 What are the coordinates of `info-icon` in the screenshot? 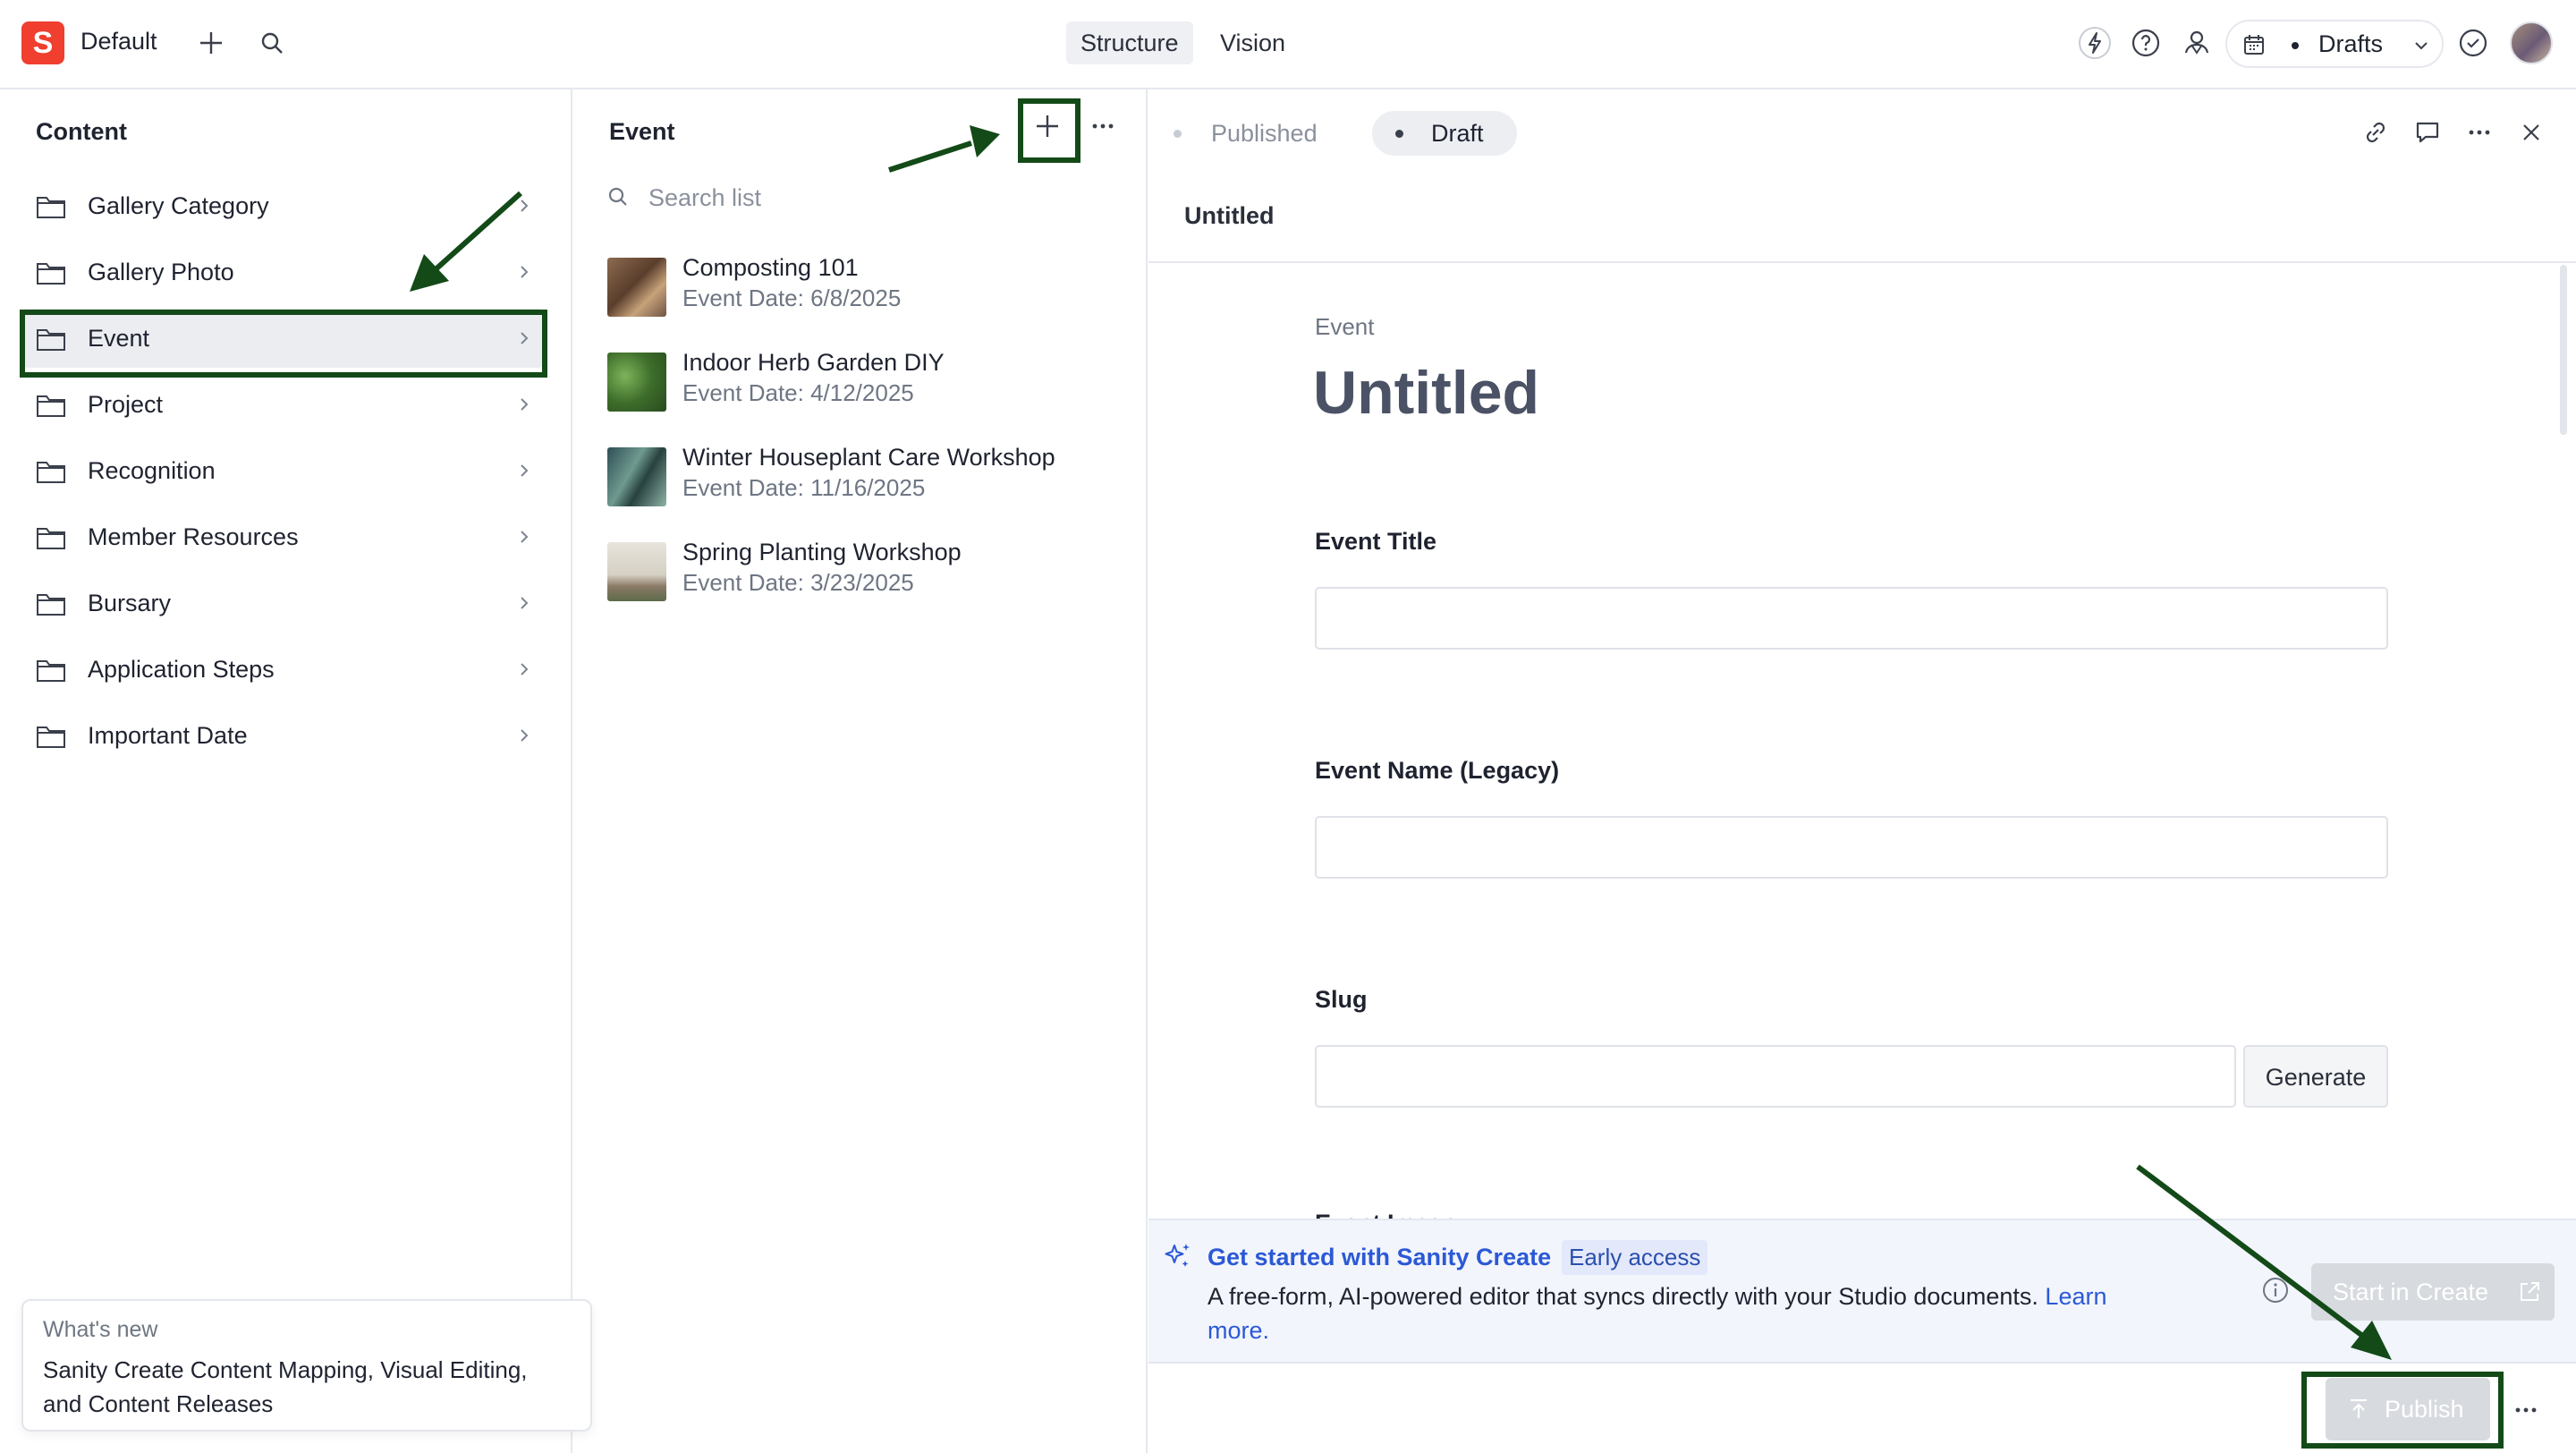 It's located at (2275, 1290).